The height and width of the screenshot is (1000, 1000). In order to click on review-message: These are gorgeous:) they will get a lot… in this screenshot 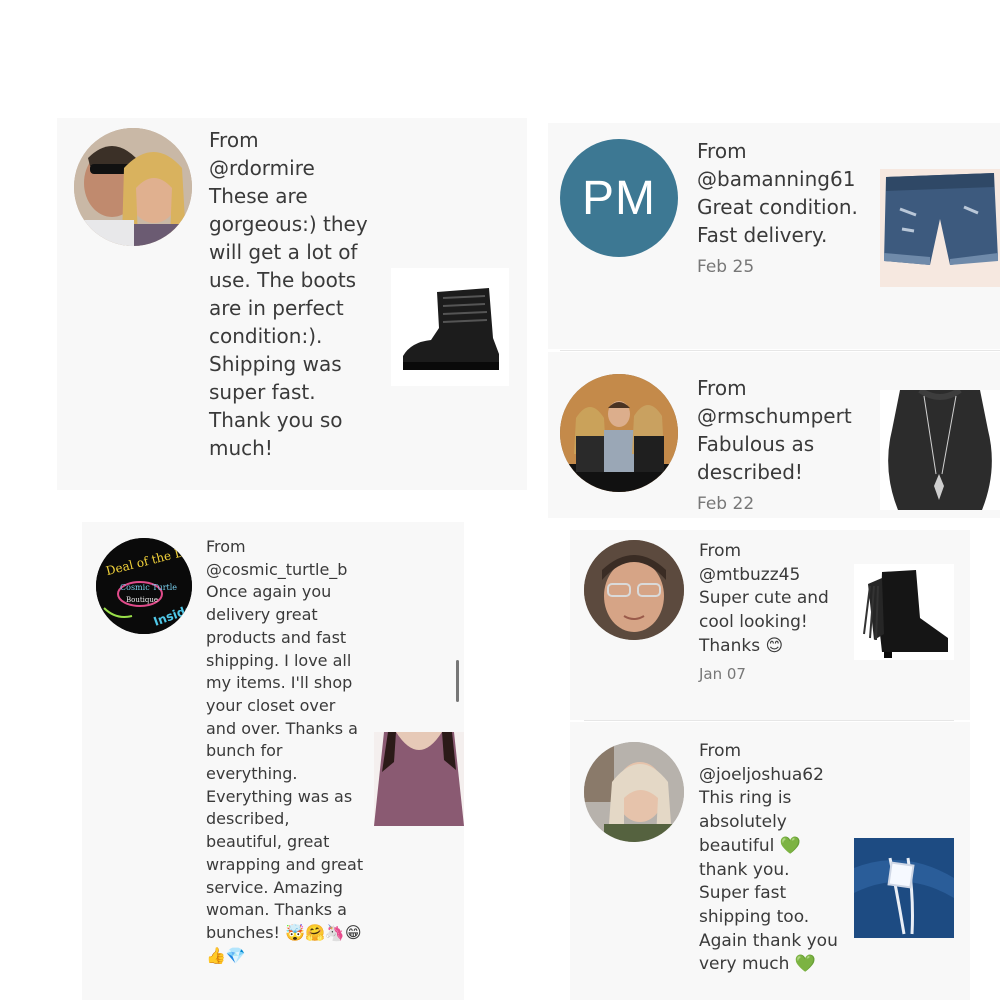, I will do `click(288, 322)`.